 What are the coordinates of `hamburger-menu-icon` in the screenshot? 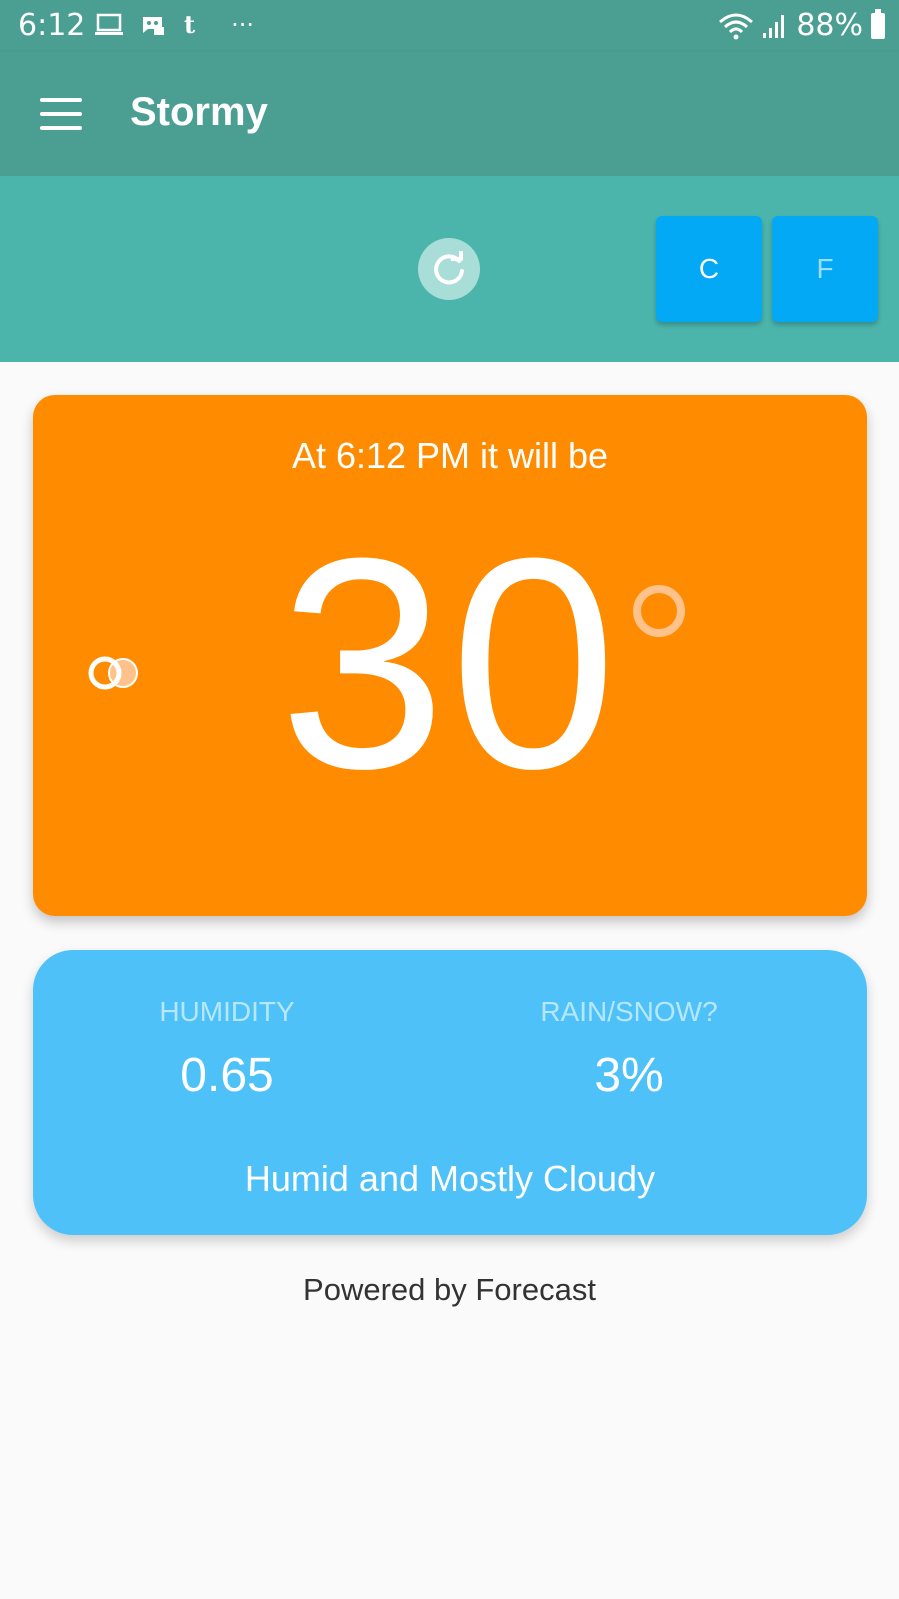 It's located at (61, 114).